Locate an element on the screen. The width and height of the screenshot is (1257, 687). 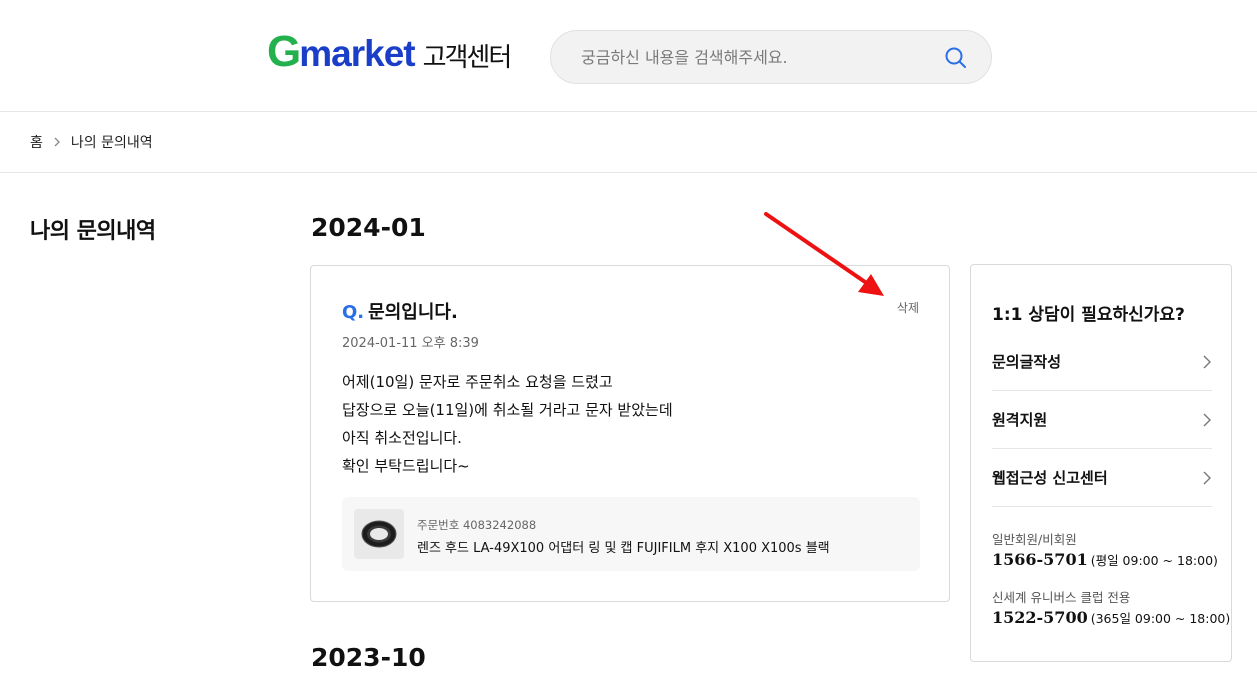
inquiry-body-line: 답장으로 오늘(11일)에 취소될 거라고 문자 받았는데 is located at coordinates (507, 410).